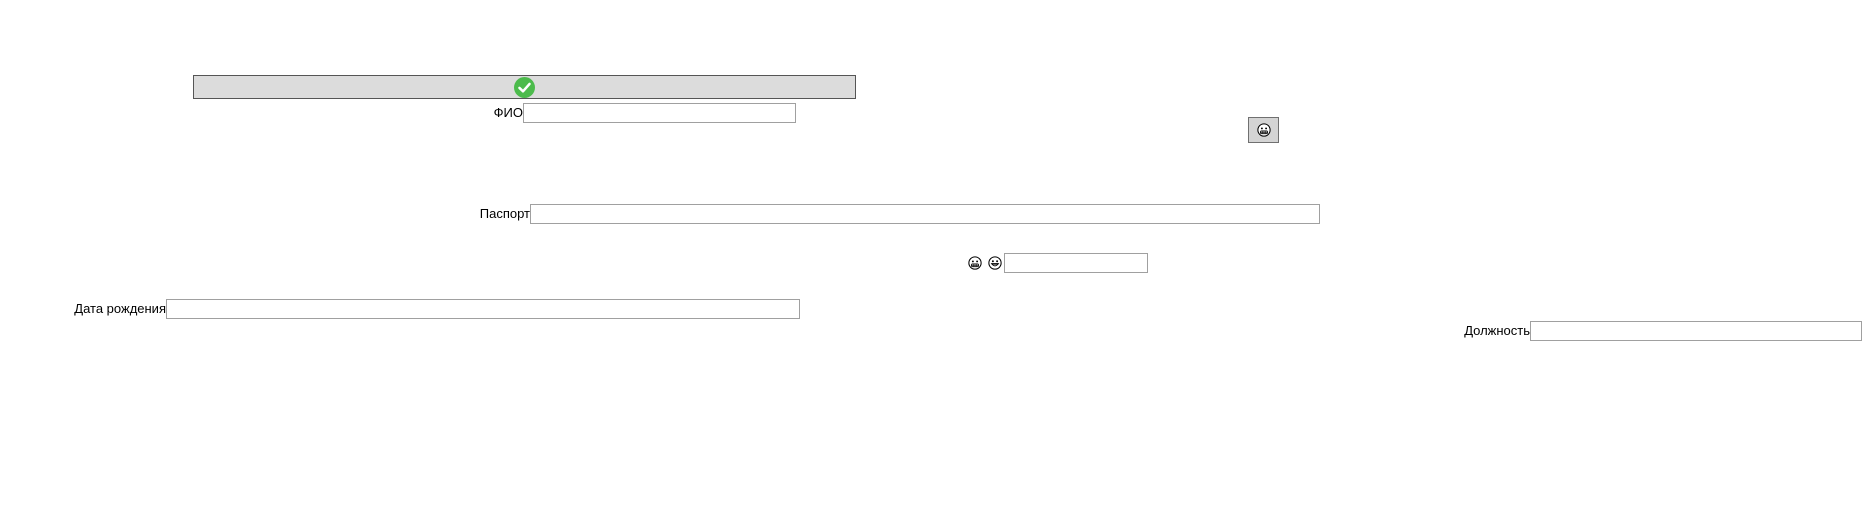 This screenshot has width=1862, height=505. I want to click on birth-date-label: Дата рождения, so click(120, 308).